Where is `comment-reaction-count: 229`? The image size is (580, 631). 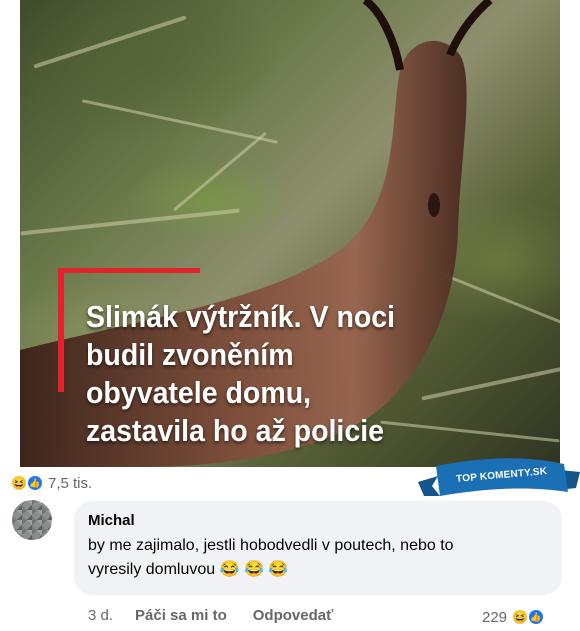
comment-reaction-count: 229 is located at coordinates (495, 617).